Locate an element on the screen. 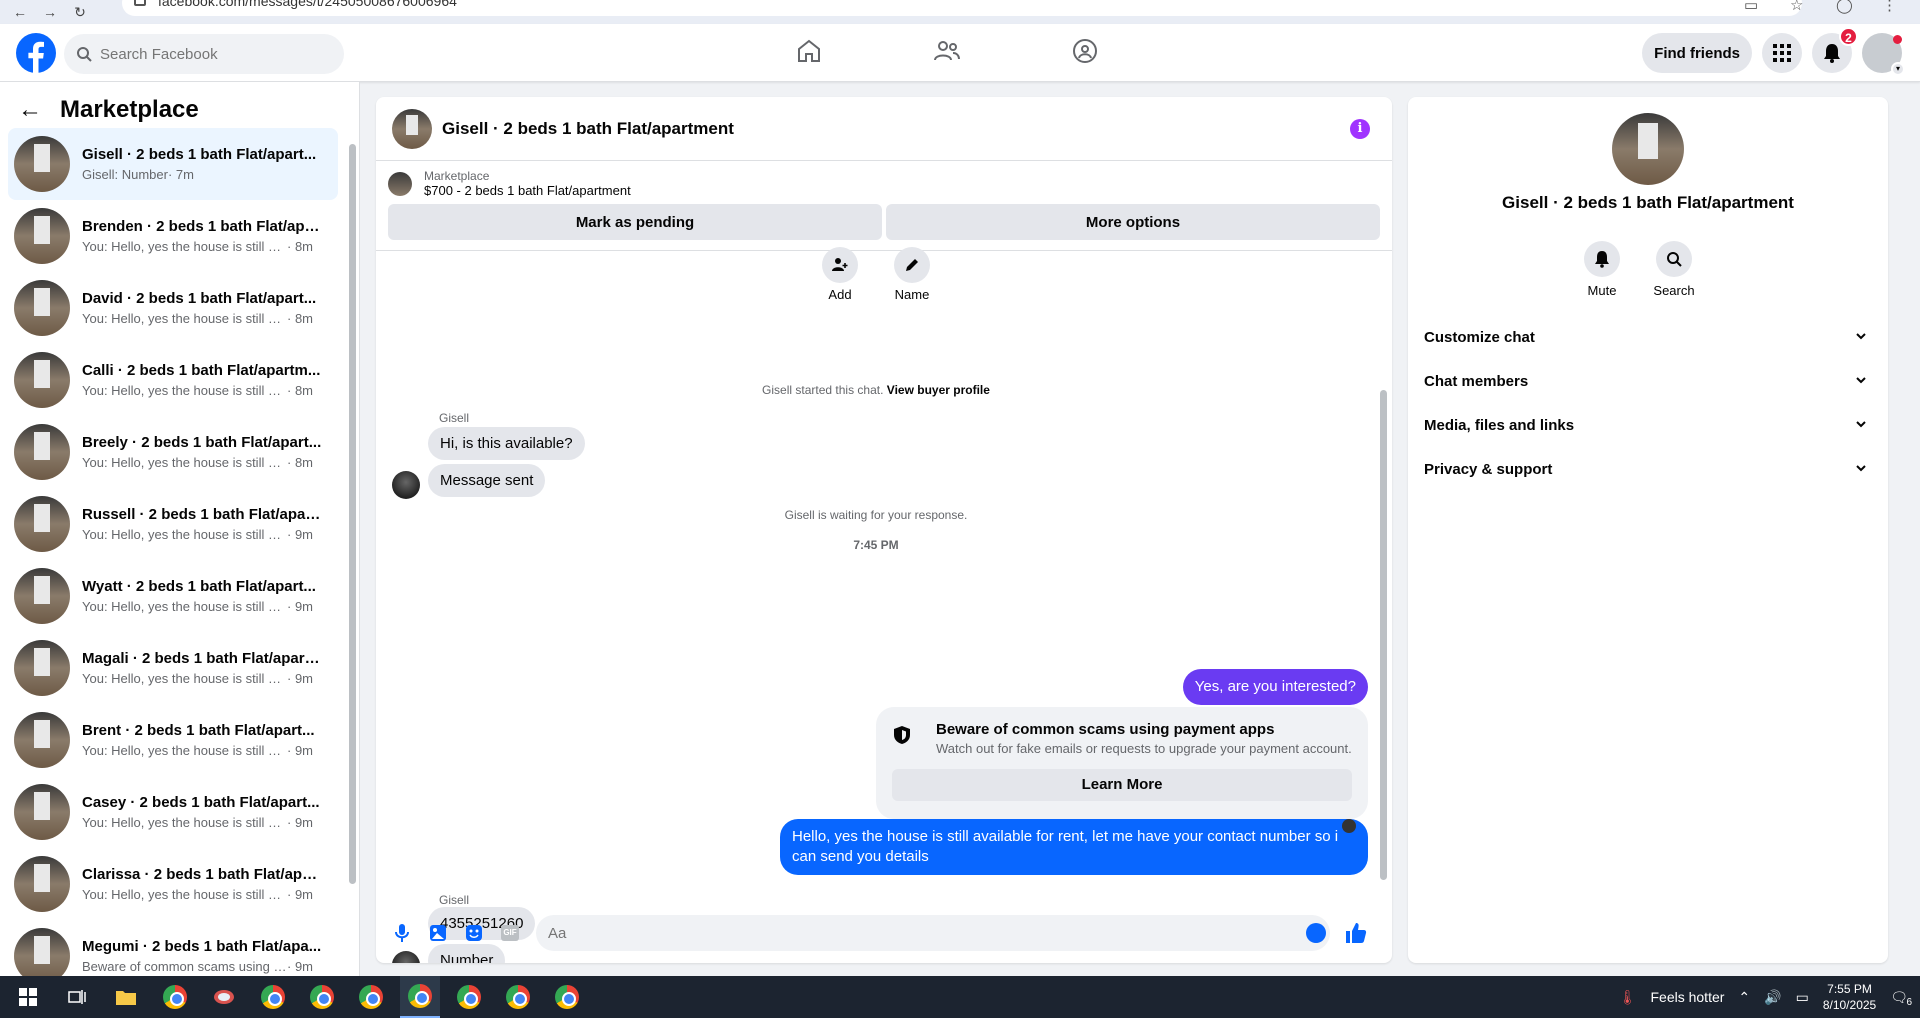 The height and width of the screenshot is (1018, 1920). name-button: Name is located at coordinates (912, 274).